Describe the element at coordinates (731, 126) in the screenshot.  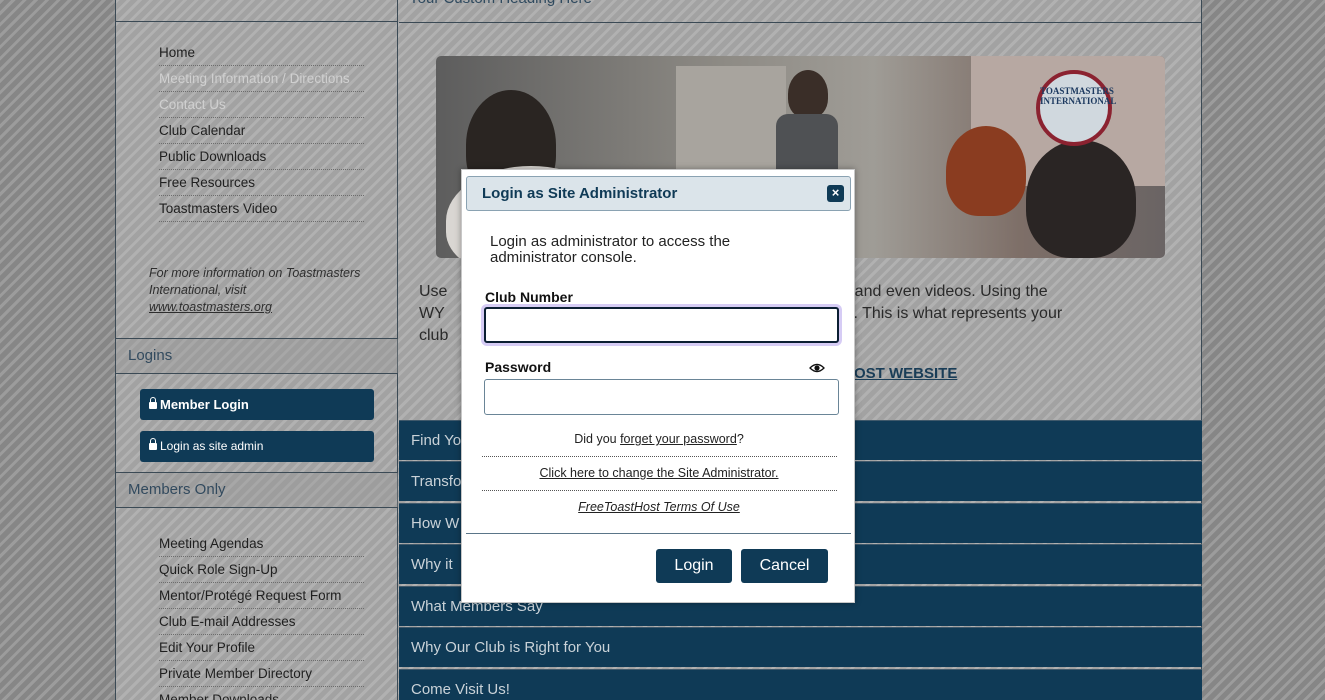
I see `wall-panel` at that location.